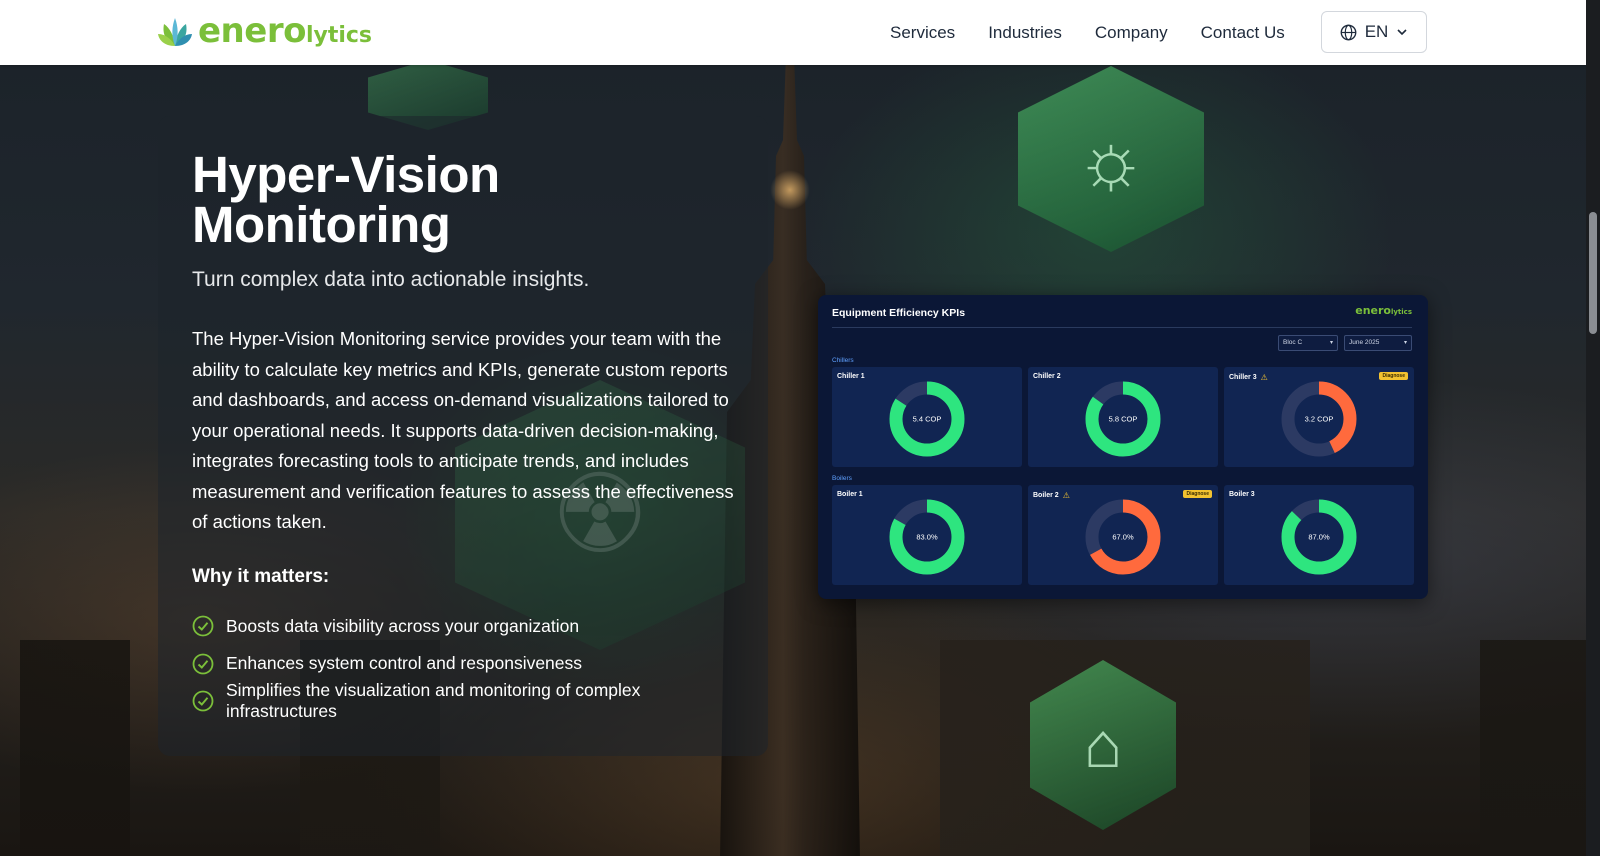 This screenshot has height=856, width=1600. I want to click on nav-contact-us: Contact Us, so click(1243, 33).